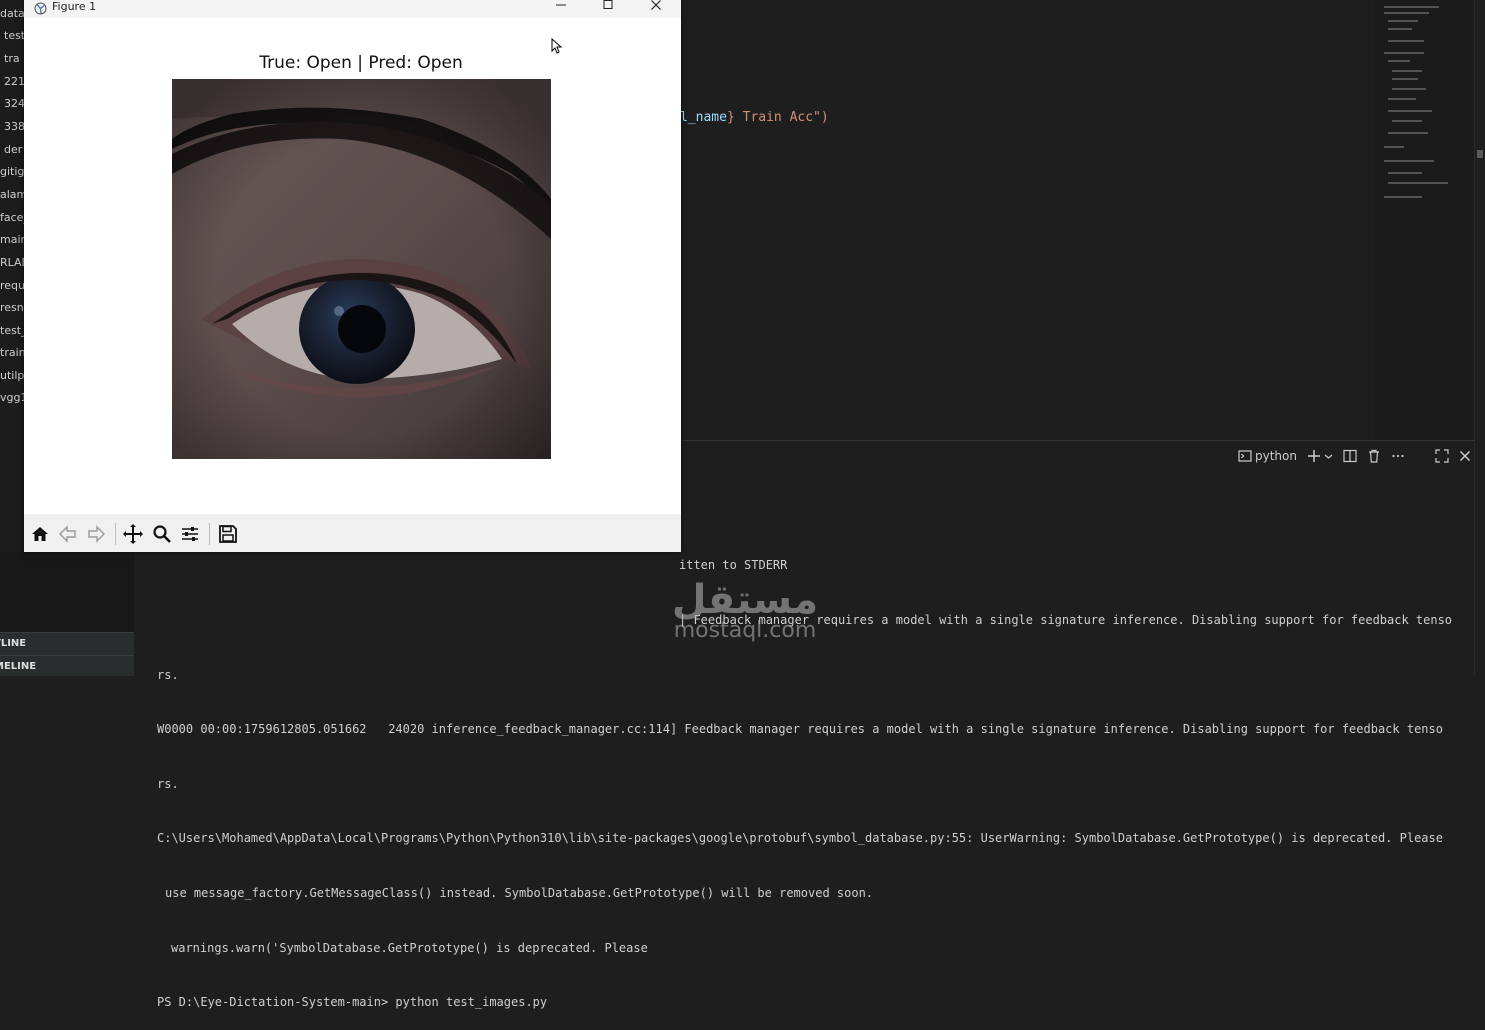 The image size is (1485, 1030). Describe the element at coordinates (18, 666) in the screenshot. I see `timeline-label: MELINE` at that location.